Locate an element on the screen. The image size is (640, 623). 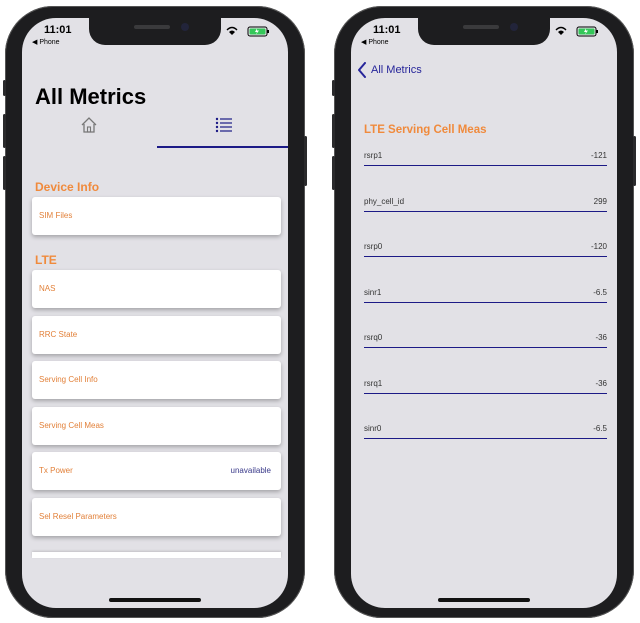
list-item-sel-resel-parameters: Sel Resel Parameters is located at coordinates (156, 517).